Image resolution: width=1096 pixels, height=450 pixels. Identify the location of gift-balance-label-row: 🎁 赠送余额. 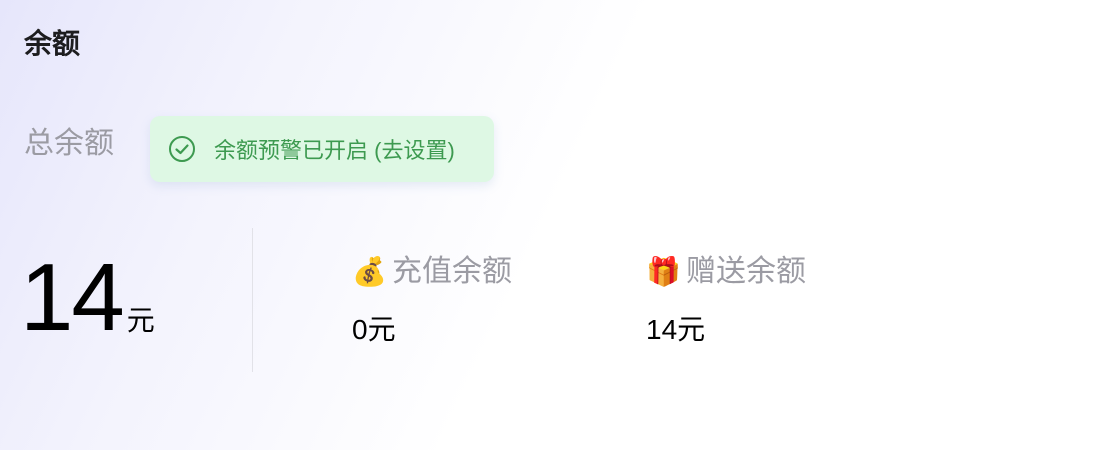
(726, 272).